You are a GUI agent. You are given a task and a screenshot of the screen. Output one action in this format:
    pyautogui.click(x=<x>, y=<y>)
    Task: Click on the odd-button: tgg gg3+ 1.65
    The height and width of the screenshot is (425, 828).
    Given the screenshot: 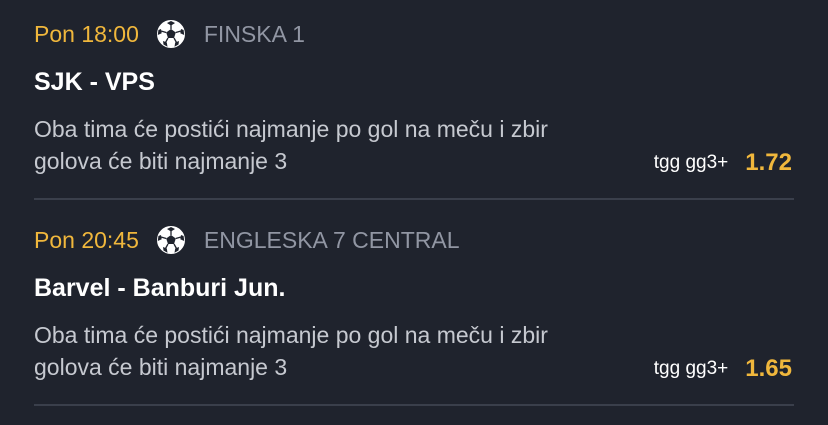 What is the action you would take?
    pyautogui.click(x=723, y=369)
    